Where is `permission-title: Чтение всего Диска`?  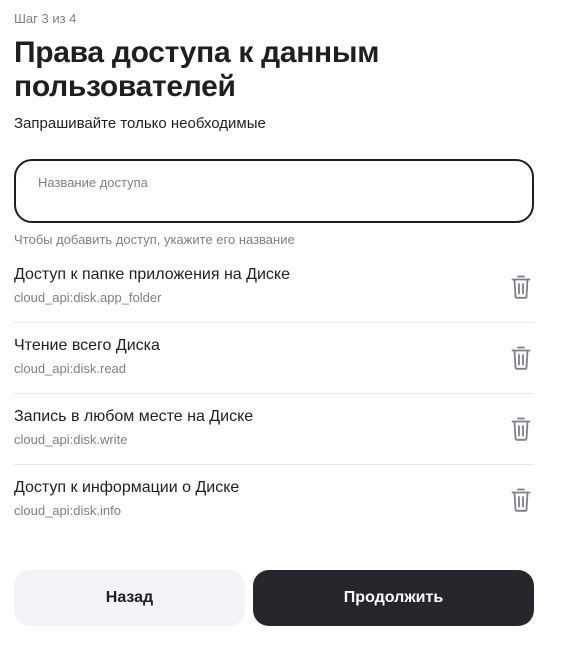
permission-title: Чтение всего Диска is located at coordinates (87, 345).